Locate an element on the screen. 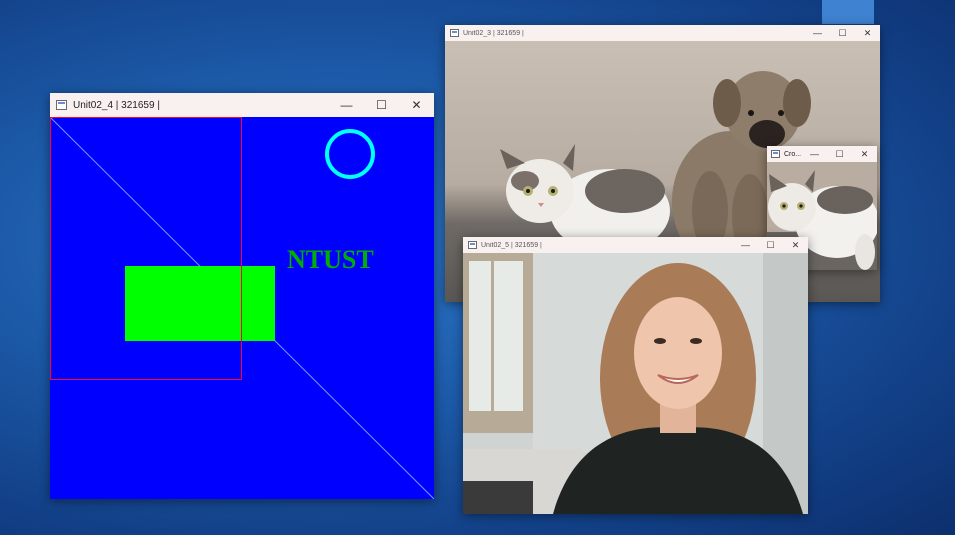 The height and width of the screenshot is (535, 955). ntust-text: NTUST is located at coordinates (330, 259).